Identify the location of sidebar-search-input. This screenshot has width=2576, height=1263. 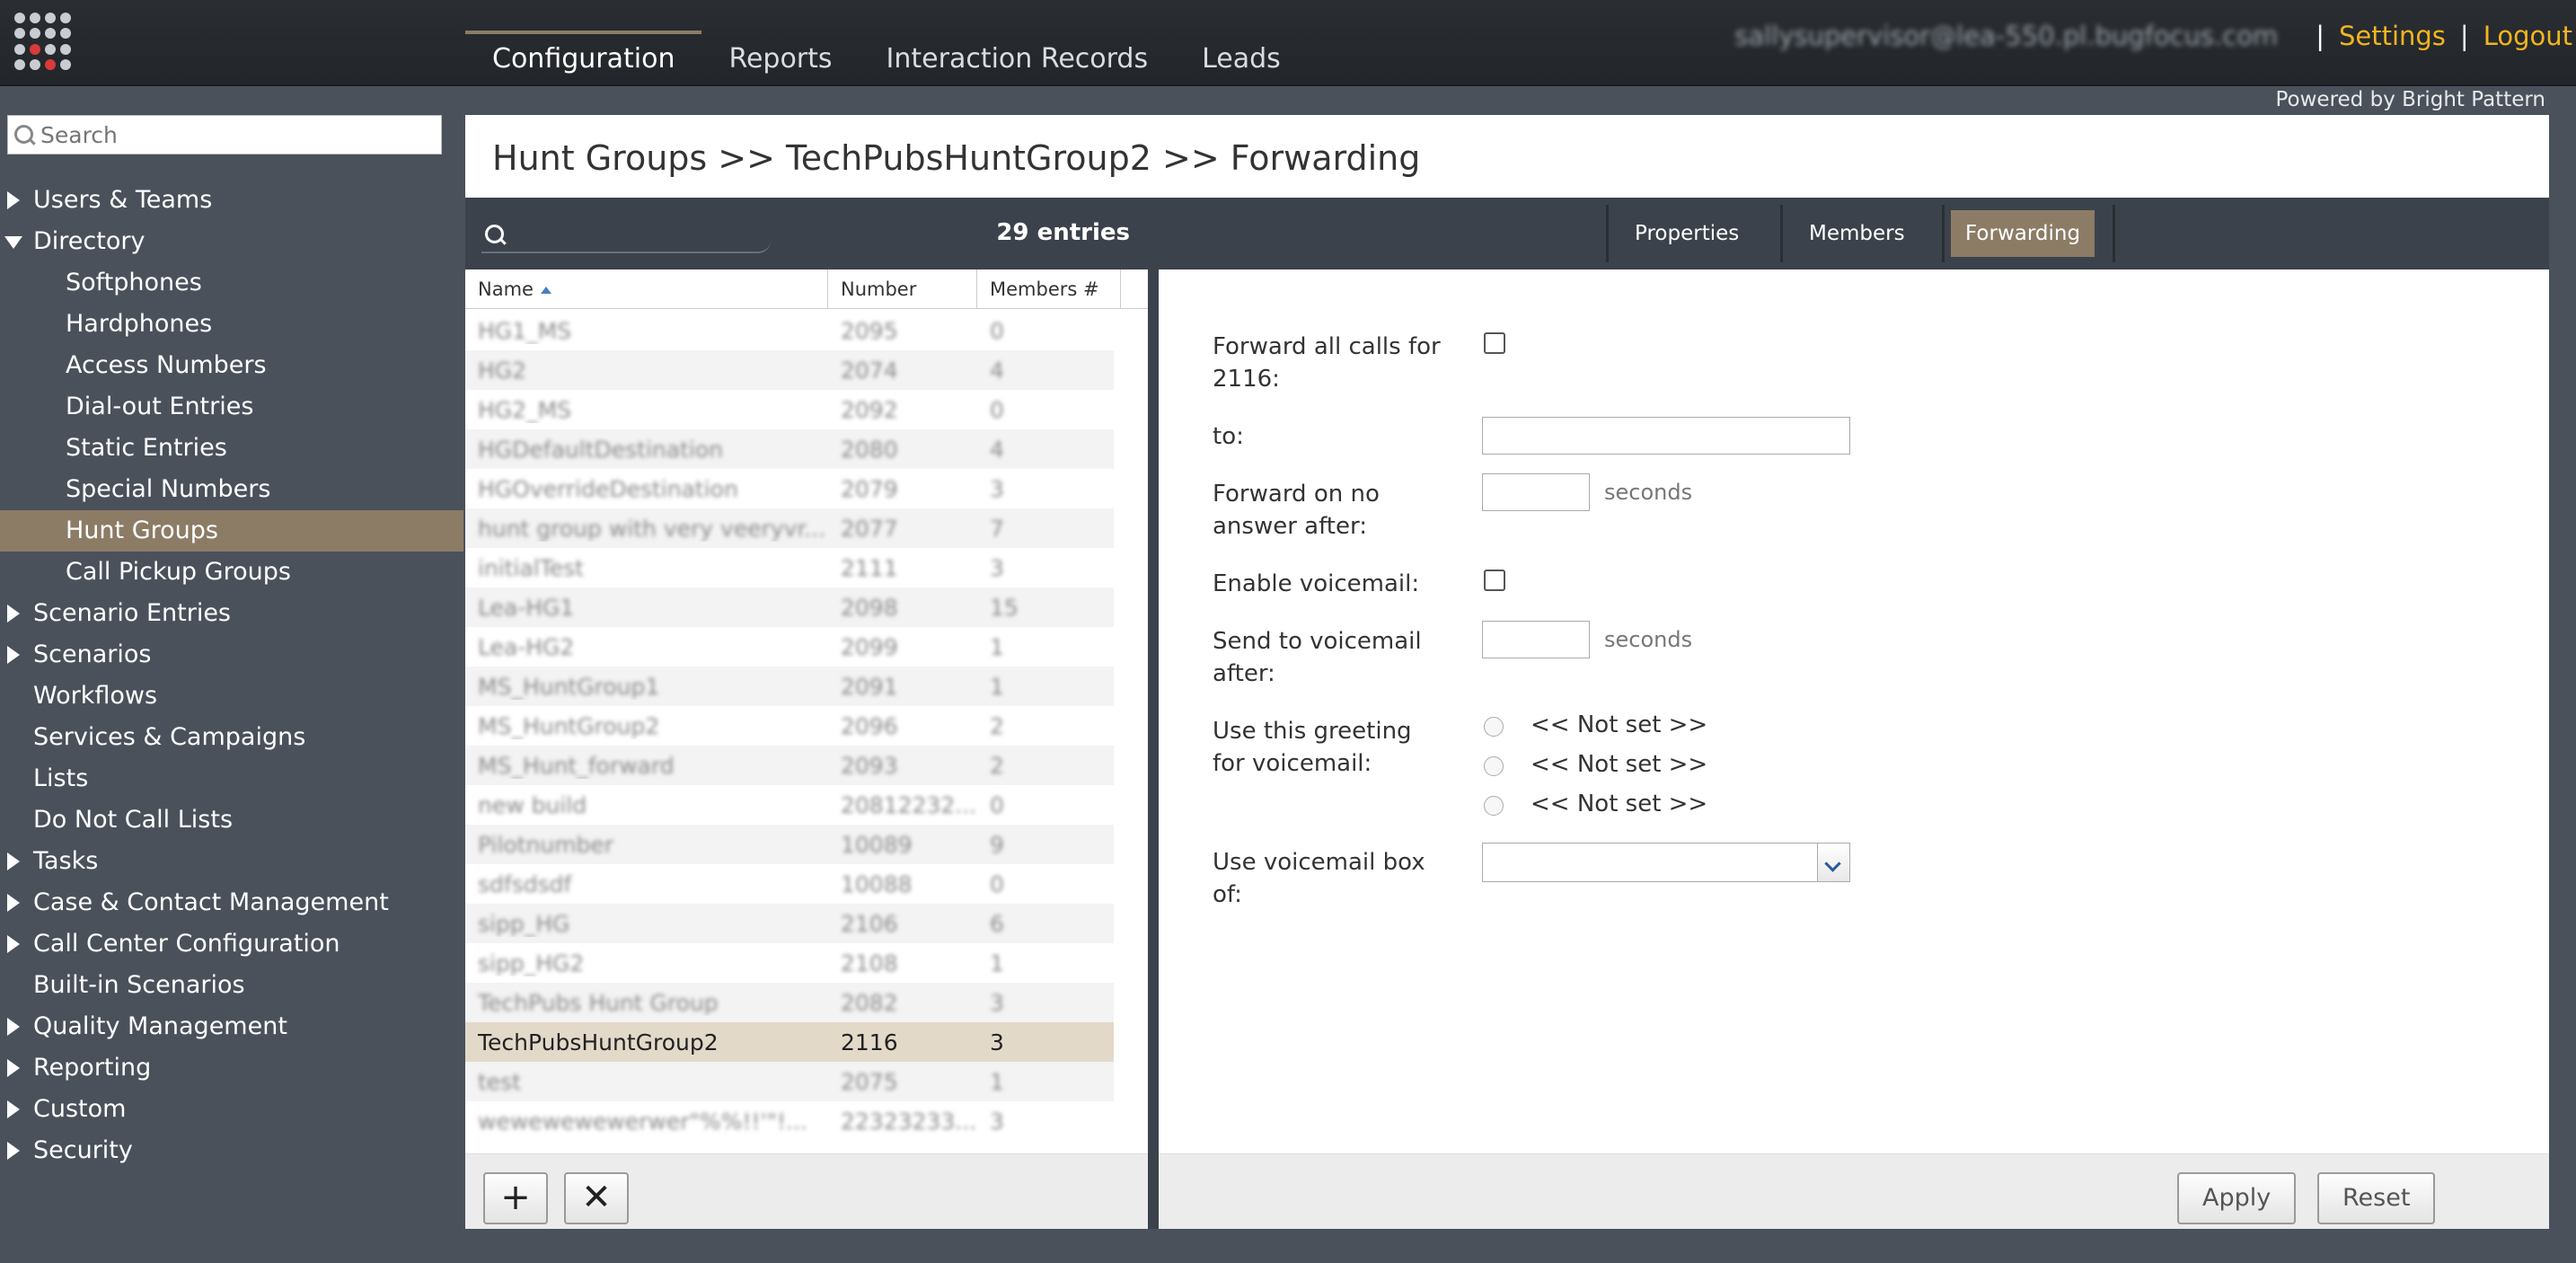
(238, 134).